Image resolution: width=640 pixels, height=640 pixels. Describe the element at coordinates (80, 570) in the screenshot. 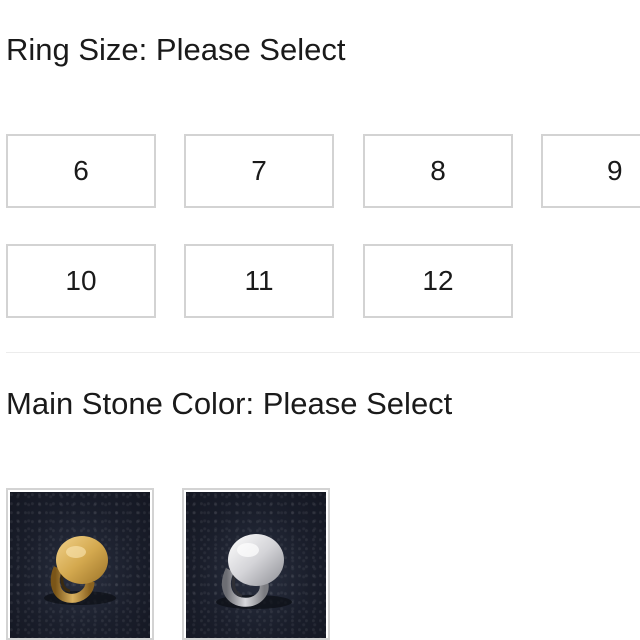

I see `gold-signet-ring-image` at that location.